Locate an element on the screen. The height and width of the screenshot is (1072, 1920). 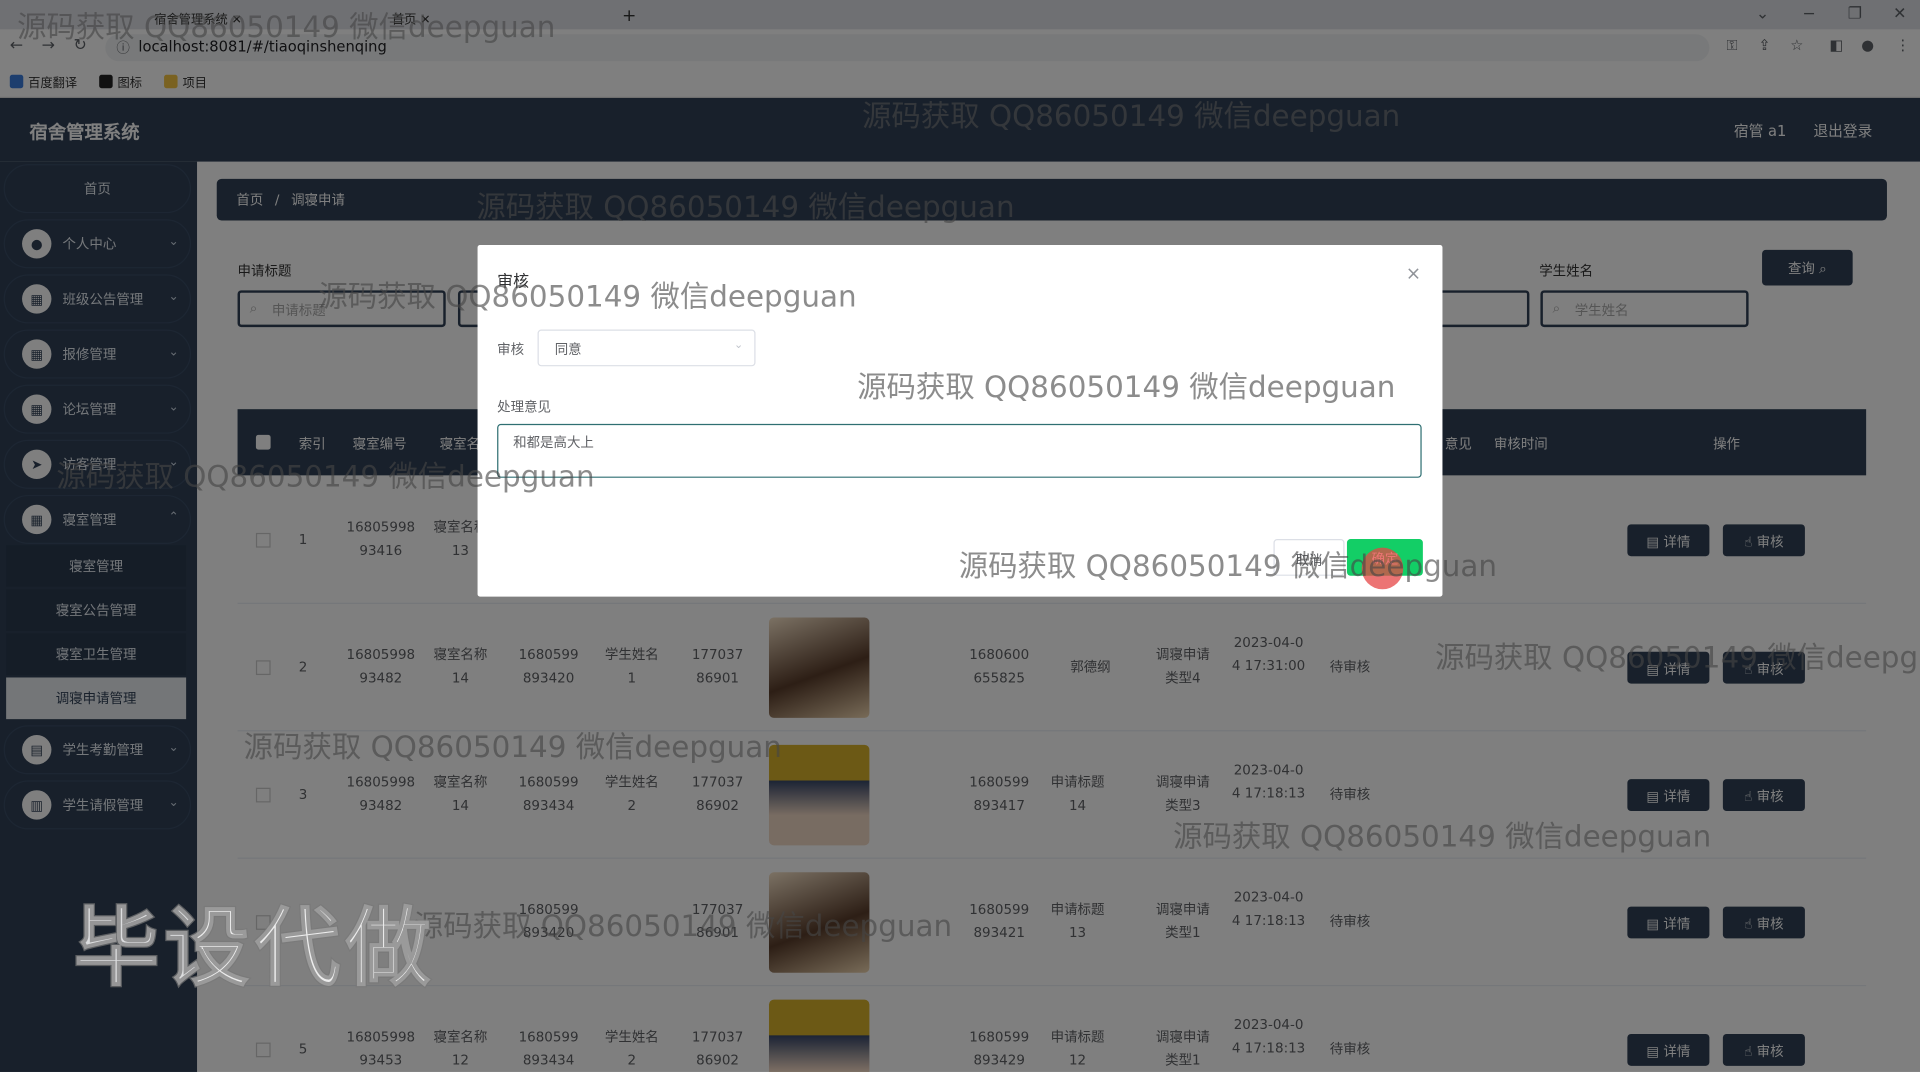
select-value: 同意 is located at coordinates (568, 349).